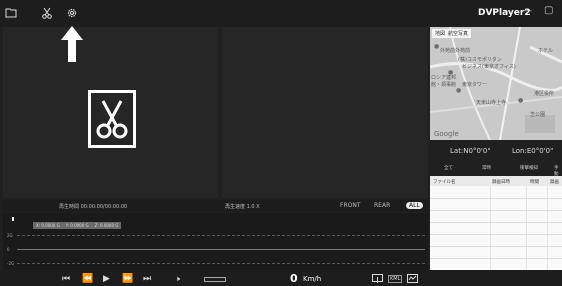  Describe the element at coordinates (412, 279) in the screenshot. I see `graph-icon` at that location.